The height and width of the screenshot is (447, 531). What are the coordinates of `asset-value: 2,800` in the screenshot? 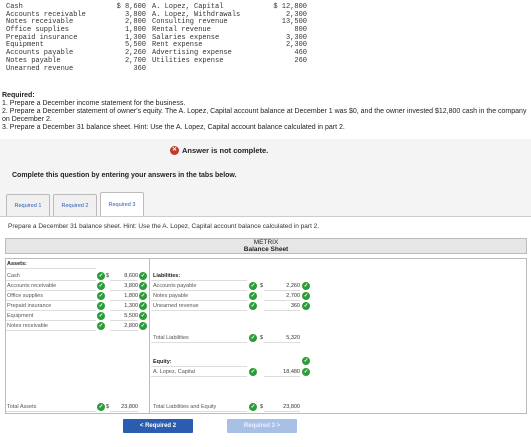 It's located at (124, 326).